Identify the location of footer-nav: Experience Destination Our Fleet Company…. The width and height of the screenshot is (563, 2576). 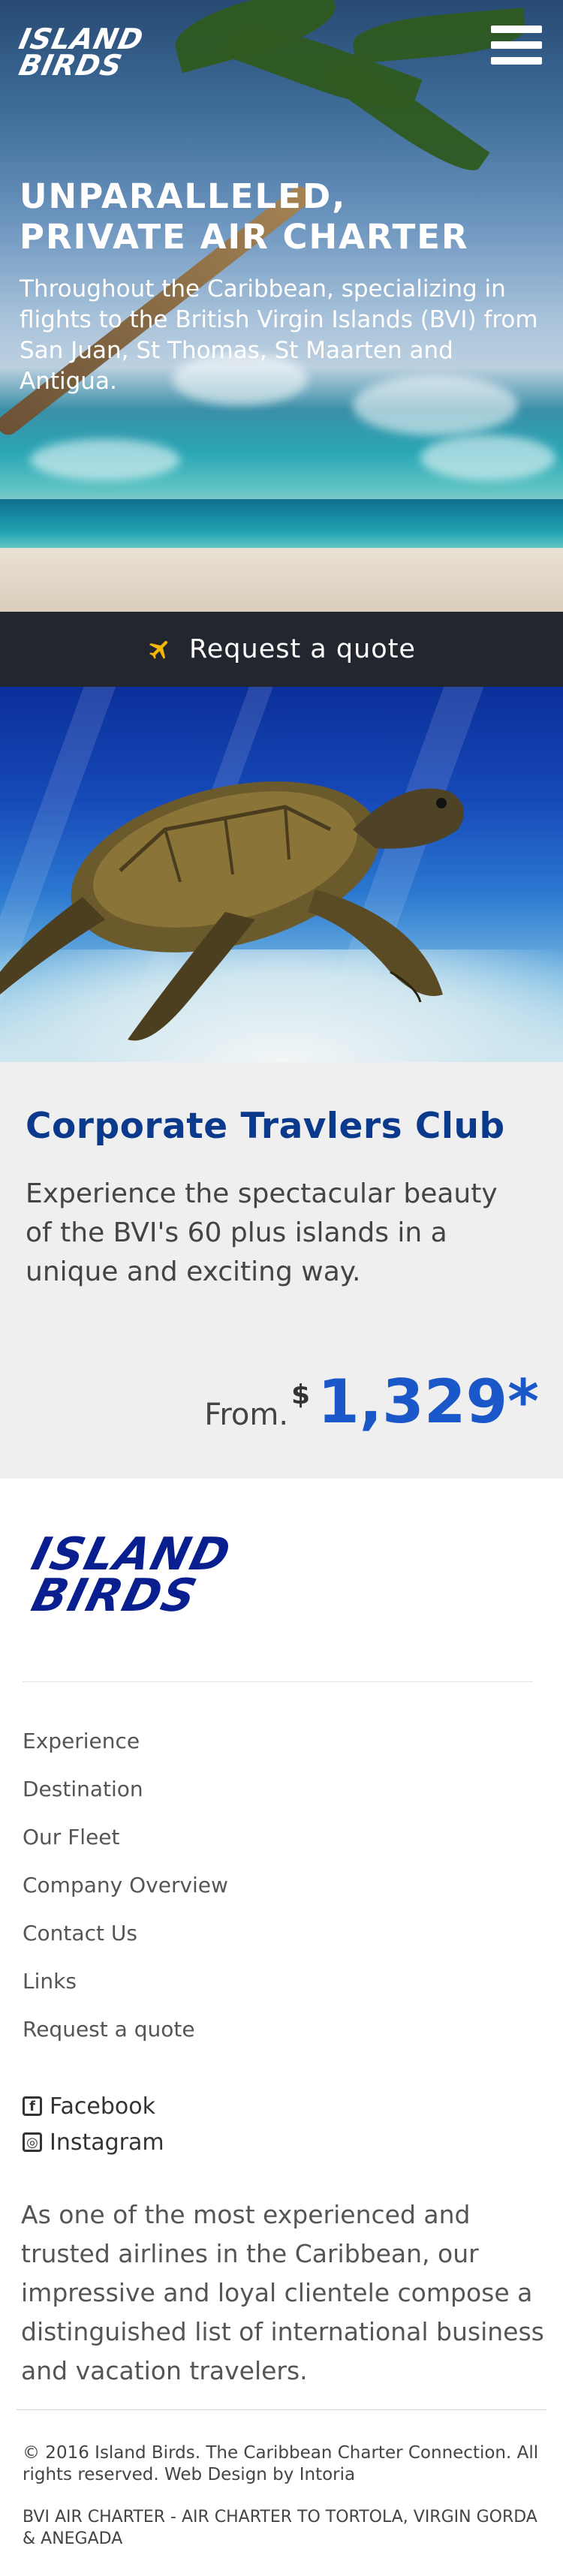
(126, 1894).